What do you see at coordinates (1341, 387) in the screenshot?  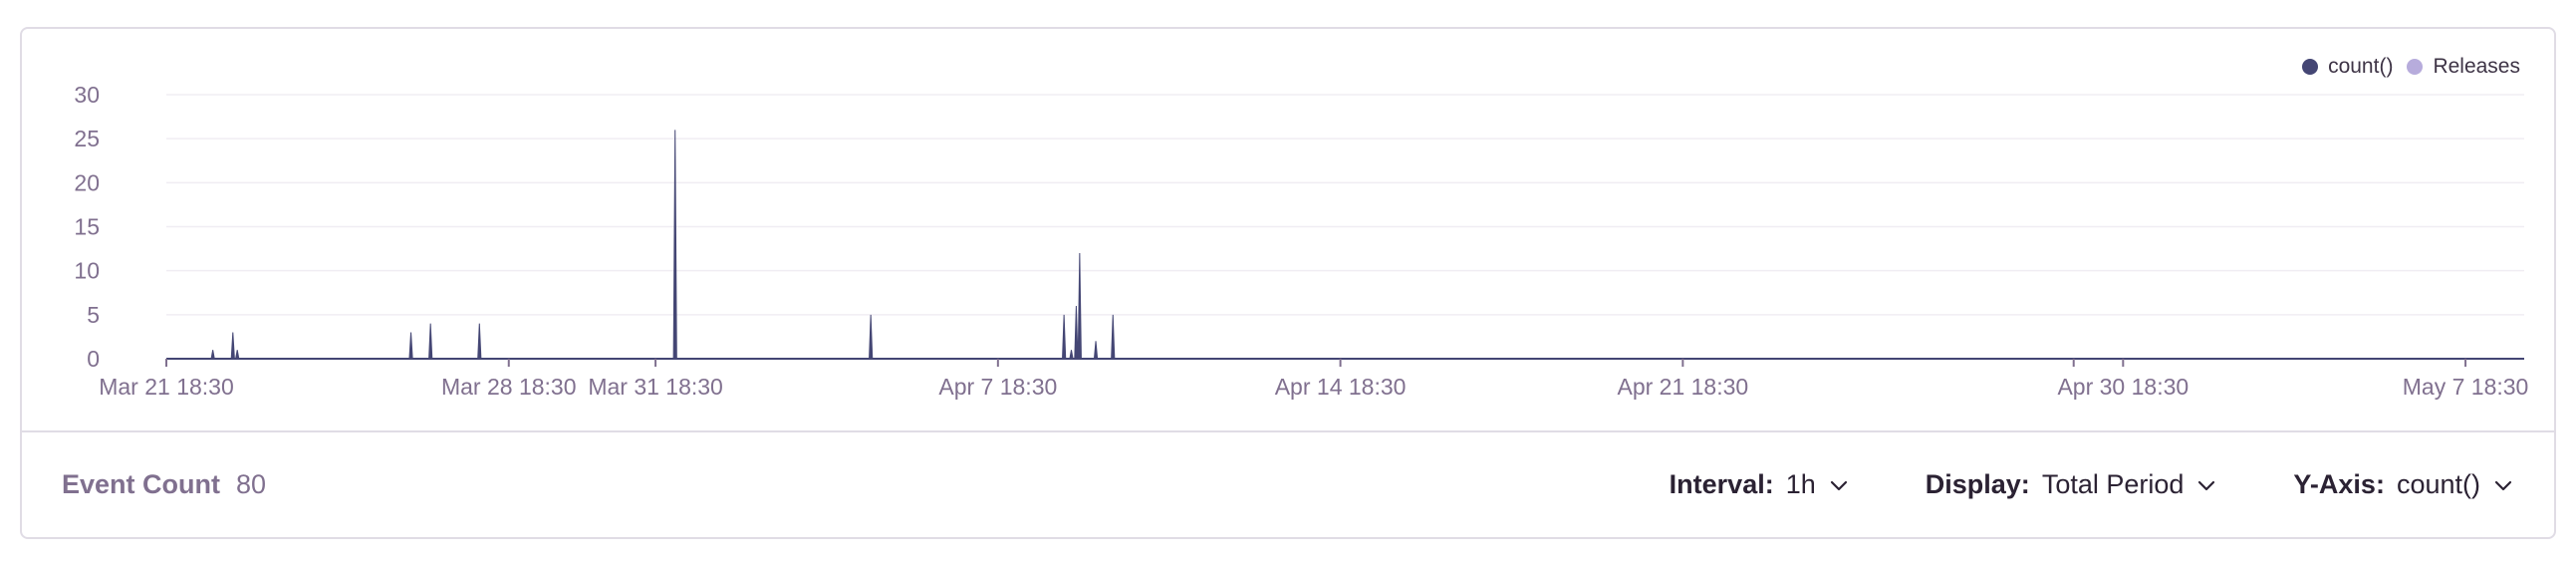 I see `x-tick-label: Apr 14 18:30` at bounding box center [1341, 387].